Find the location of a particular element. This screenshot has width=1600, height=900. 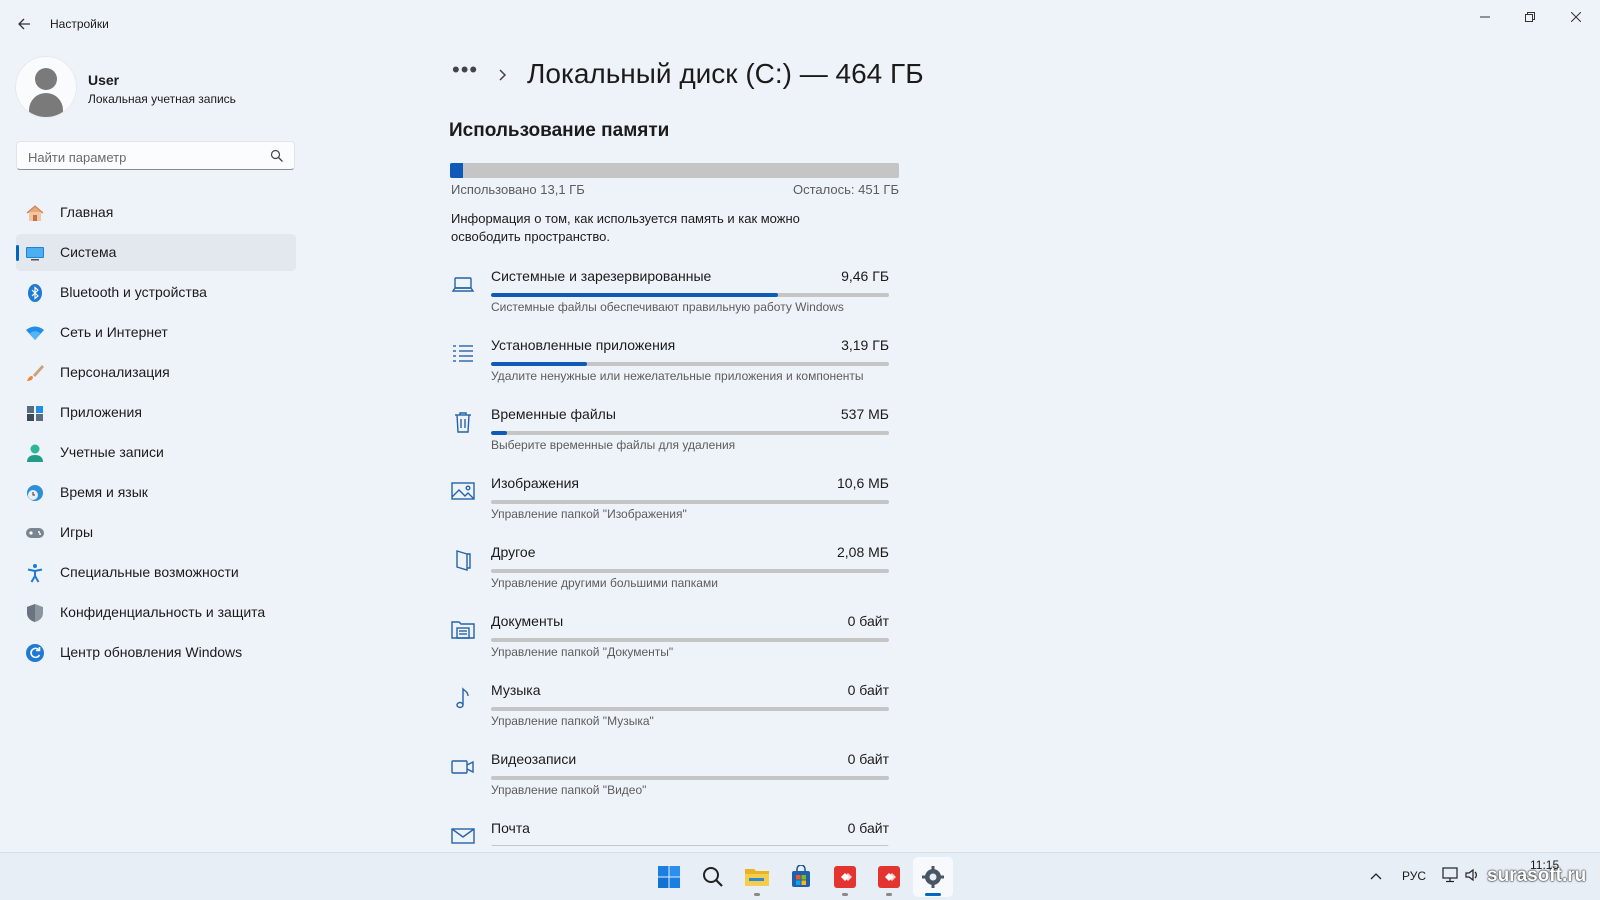

system-icon is located at coordinates (35, 253).